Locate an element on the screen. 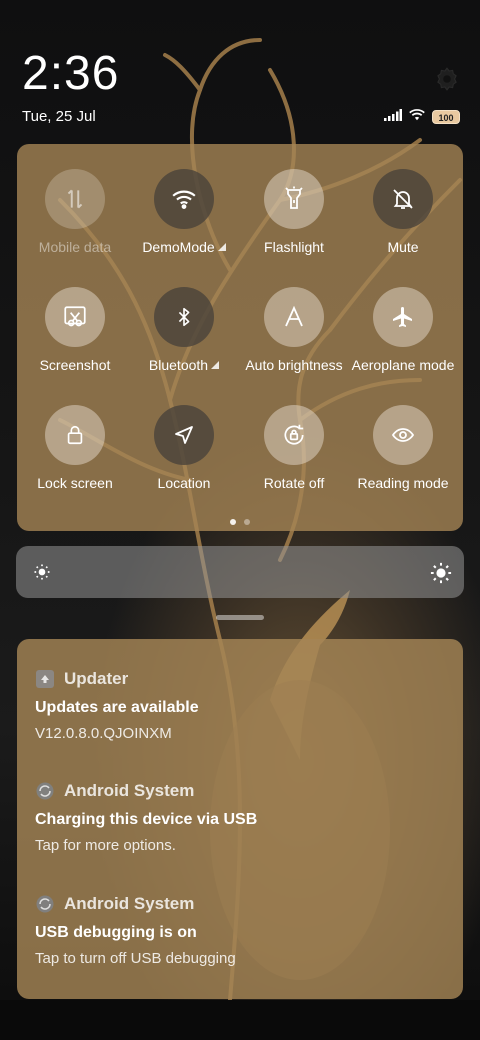  brightness-low-icon is located at coordinates (42, 572).